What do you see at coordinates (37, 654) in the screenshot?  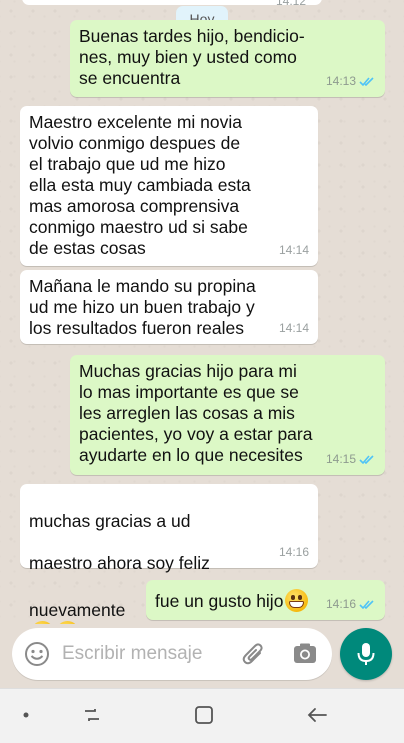 I see `emoji-icon` at bounding box center [37, 654].